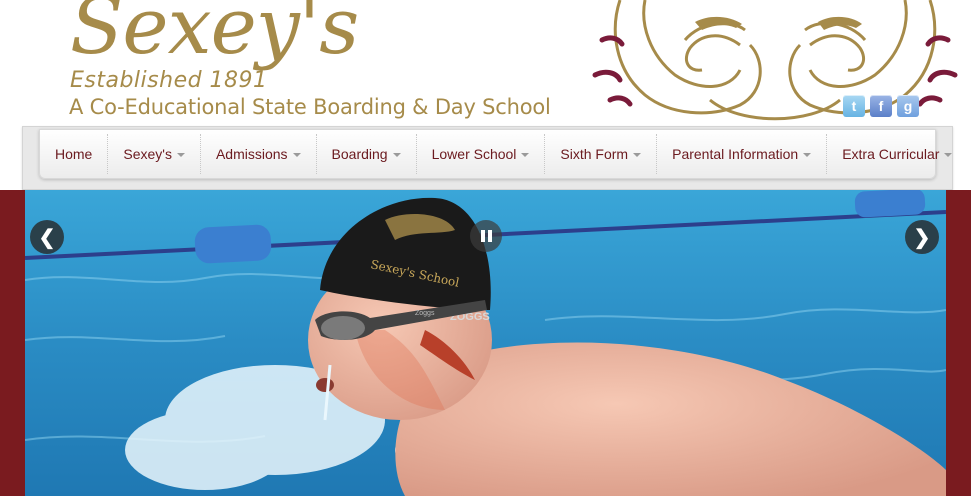  I want to click on pause-slideshow-button, so click(486, 236).